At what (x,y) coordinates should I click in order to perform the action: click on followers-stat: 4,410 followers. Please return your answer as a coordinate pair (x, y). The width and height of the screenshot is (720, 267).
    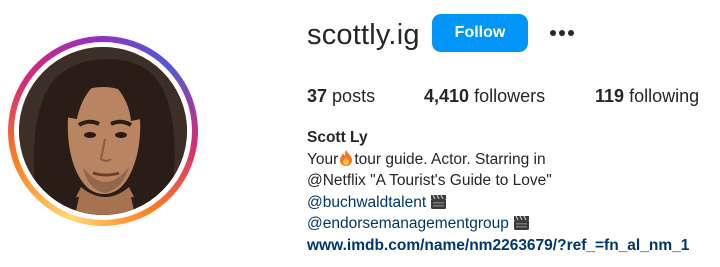
    Looking at the image, I should click on (484, 96).